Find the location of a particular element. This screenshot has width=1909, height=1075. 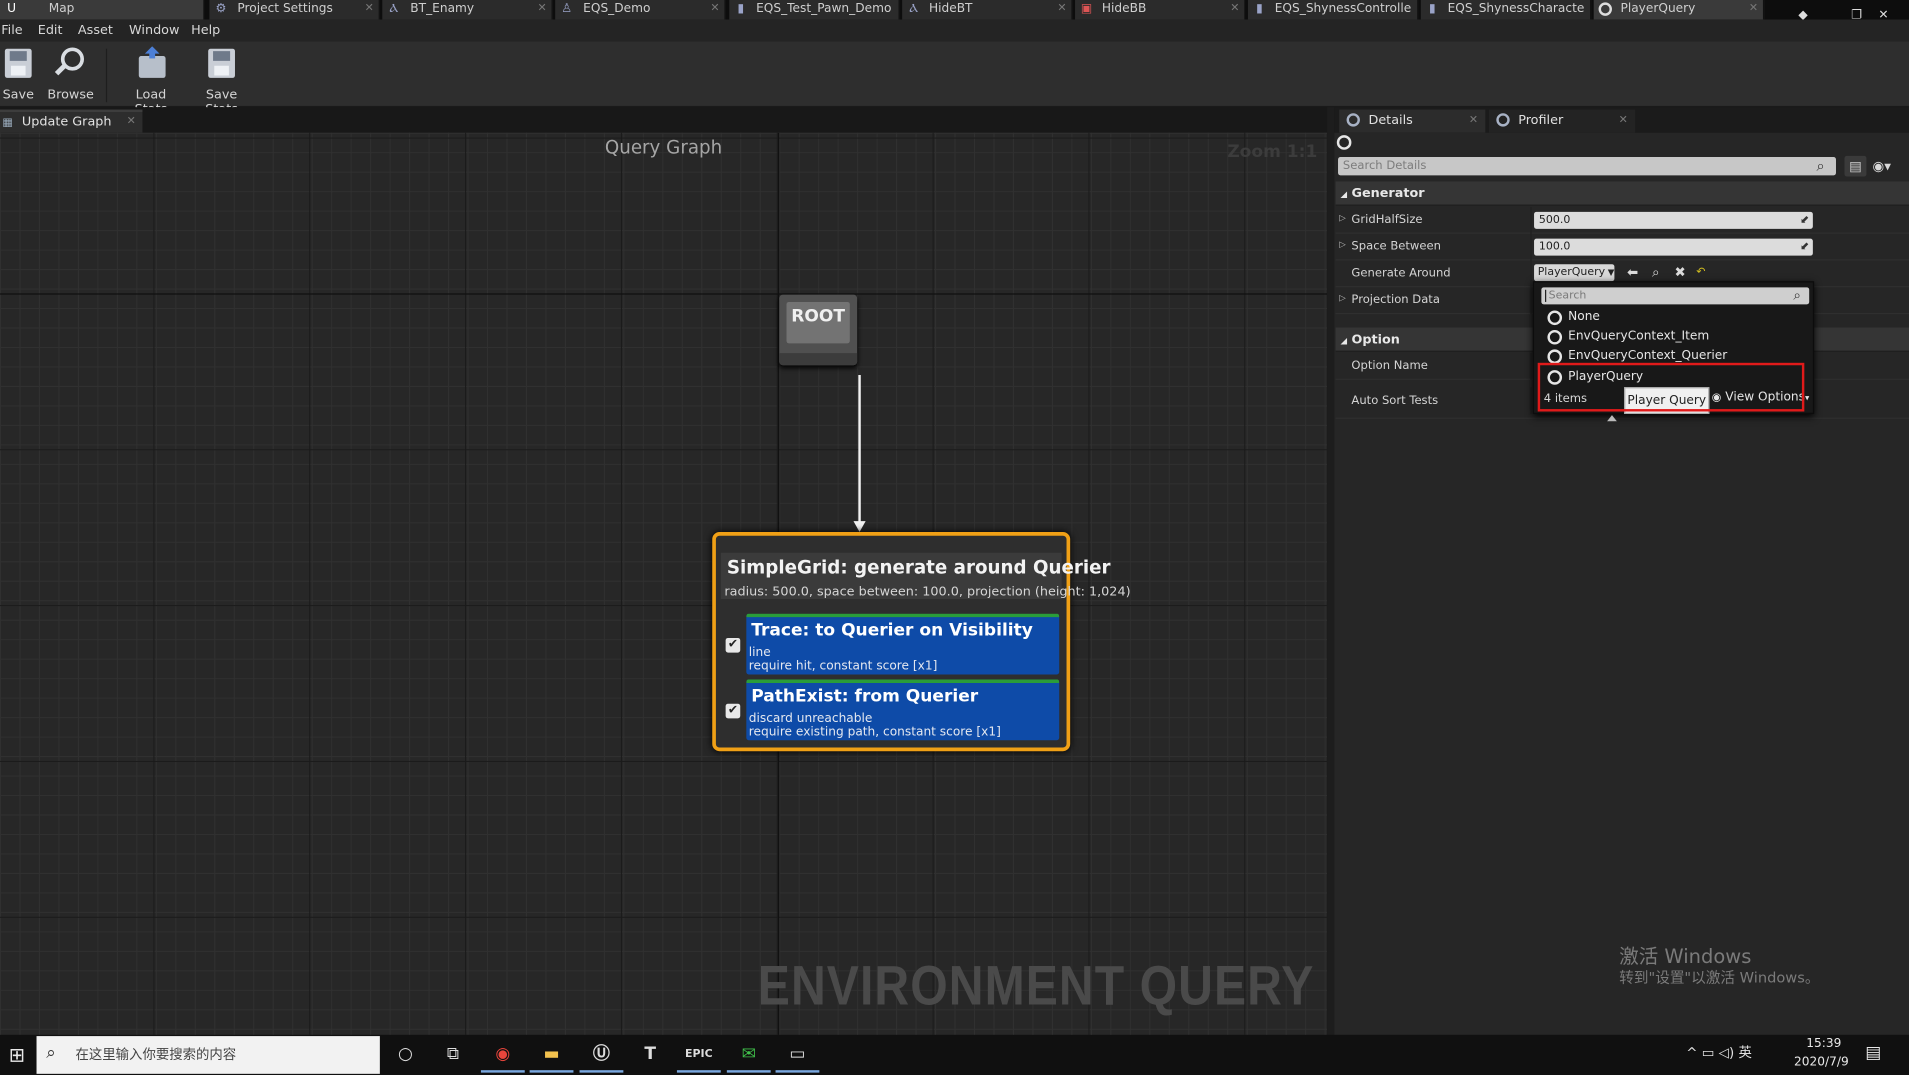

root-node-output-pin is located at coordinates (818, 359).